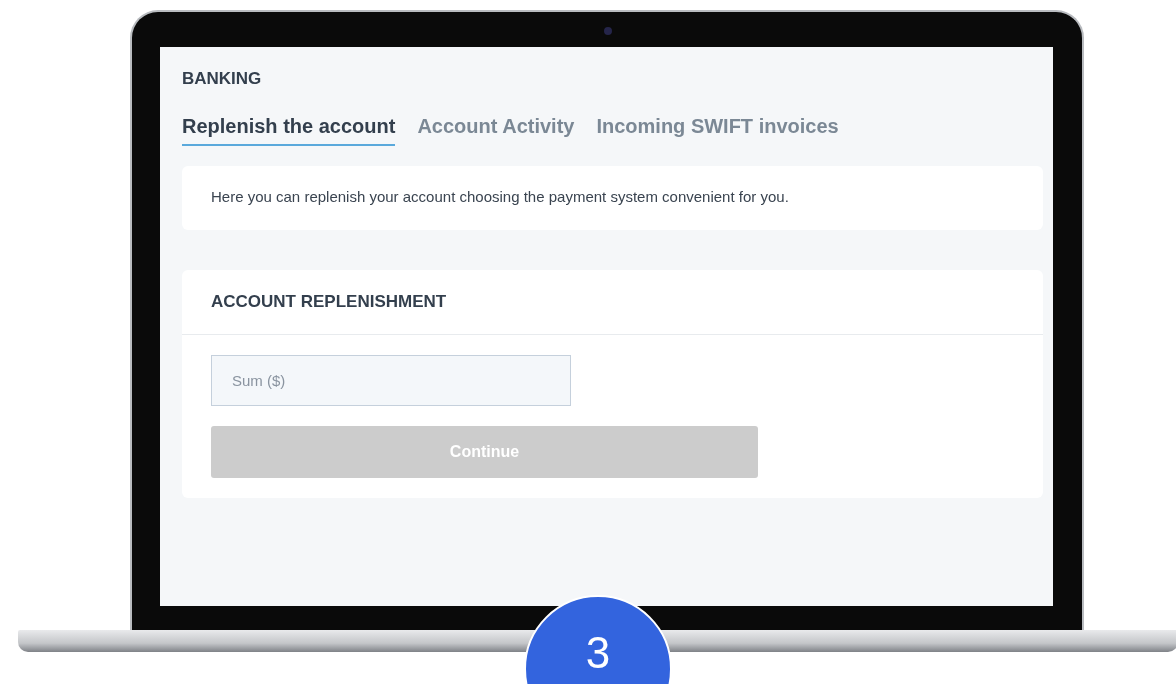 This screenshot has width=1176, height=684. I want to click on tab: Incoming SWIFT invoices, so click(717, 130).